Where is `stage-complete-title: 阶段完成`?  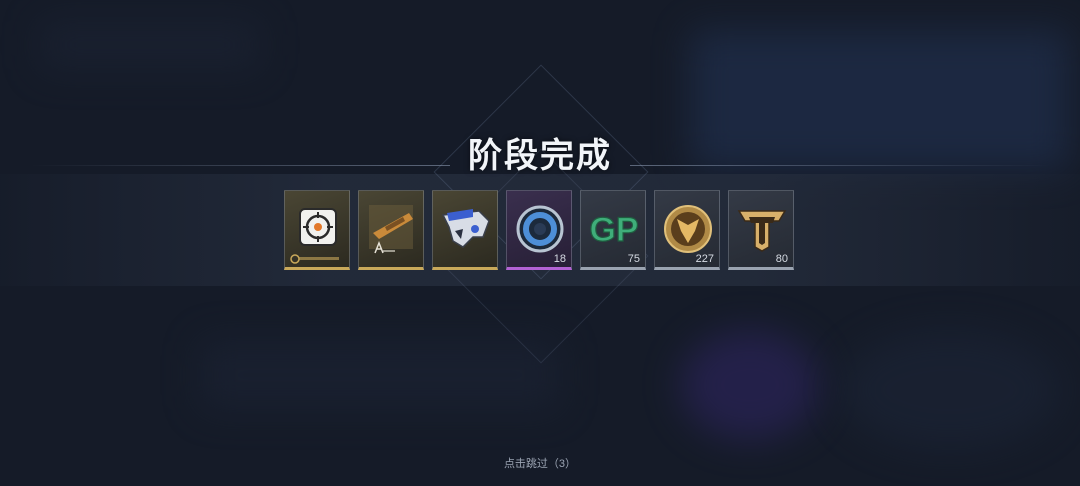
stage-complete-title: 阶段完成 is located at coordinates (540, 156).